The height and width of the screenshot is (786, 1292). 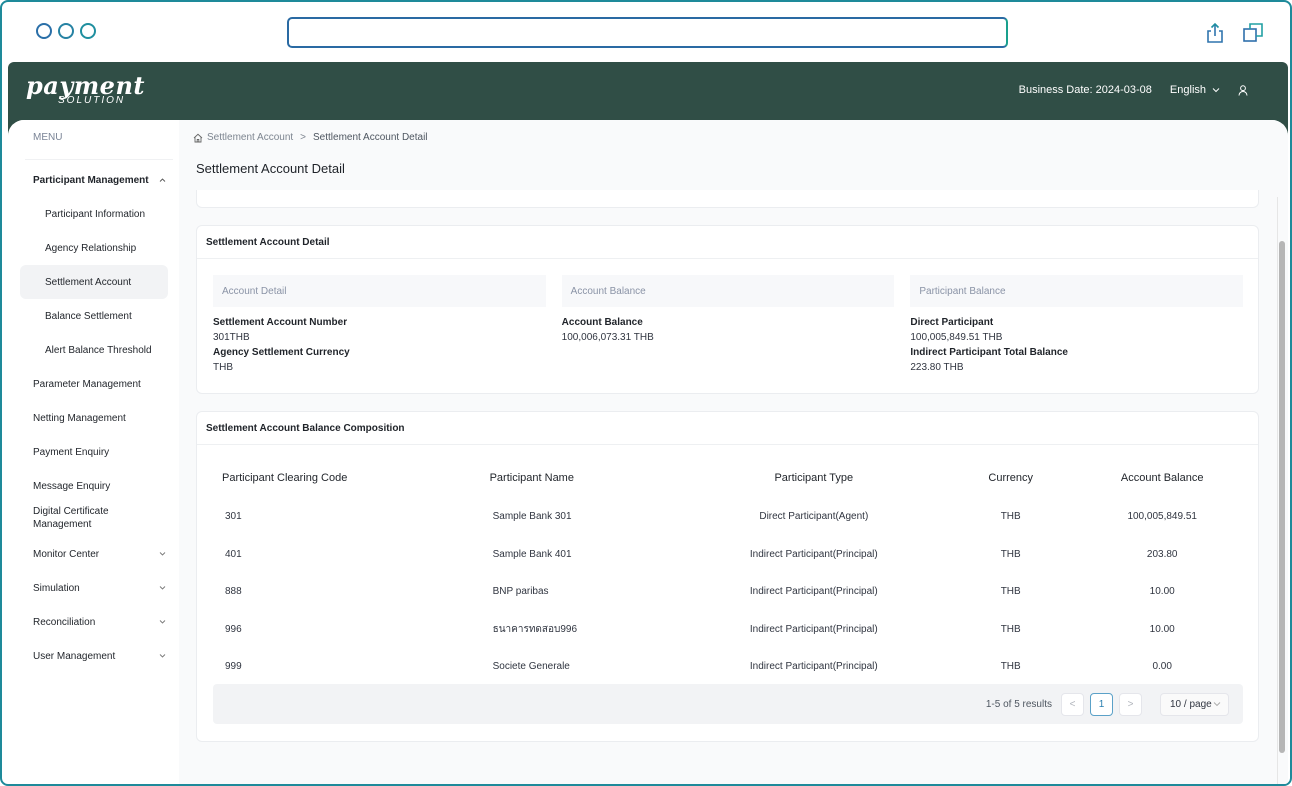 What do you see at coordinates (952, 322) in the screenshot?
I see `field-label: Direct Participant` at bounding box center [952, 322].